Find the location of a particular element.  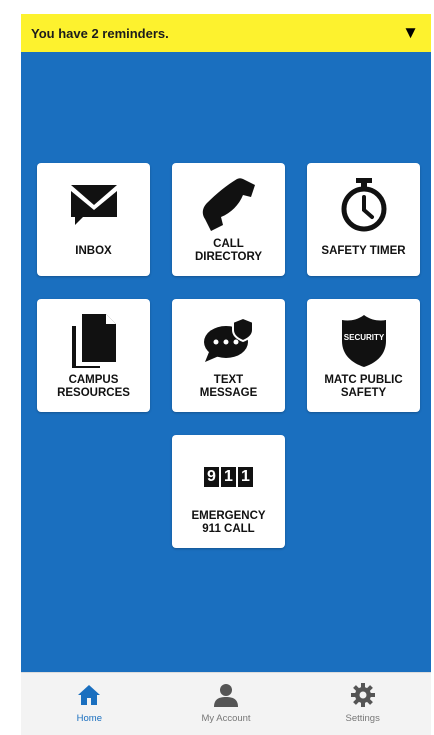

emergency-911-label: EMERGENCY 911 CALL is located at coordinates (228, 522).